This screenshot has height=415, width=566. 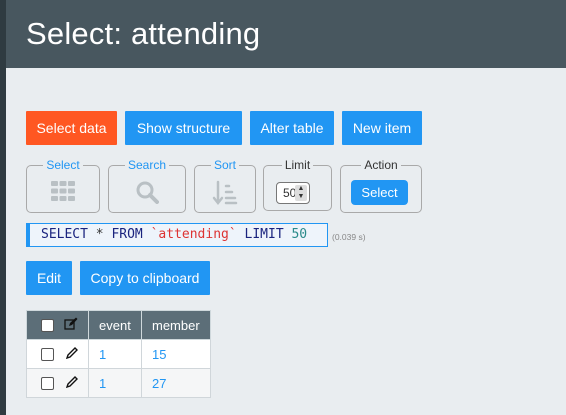 I want to click on sql-query: SELECT * FROM `attending` LIMIT 50, so click(x=177, y=235).